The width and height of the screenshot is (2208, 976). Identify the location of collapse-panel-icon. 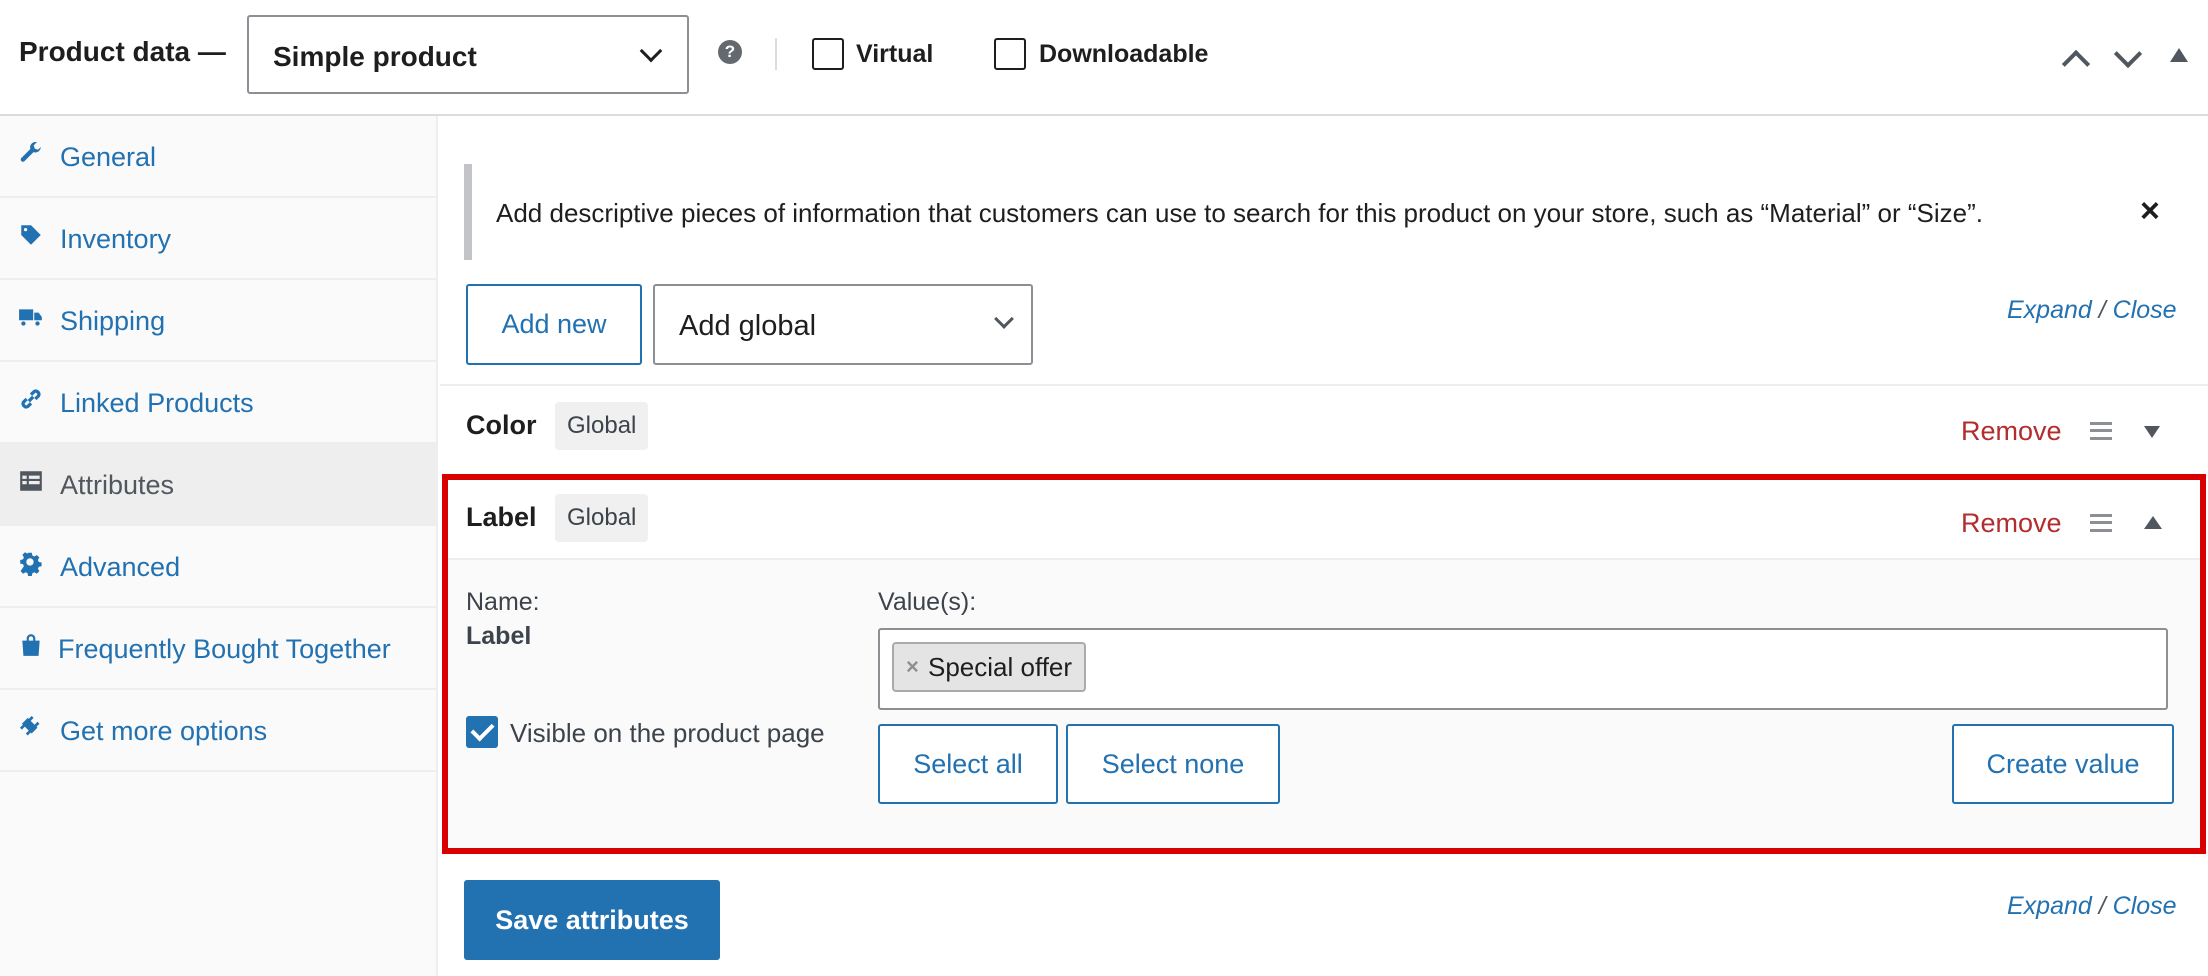
(2179, 55).